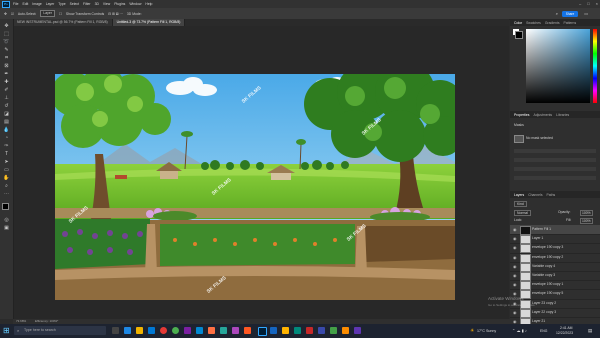 The width and height of the screenshot is (600, 338). Describe the element at coordinates (6, 122) in the screenshot. I see `gradient-tool-icon: ▤` at that location.